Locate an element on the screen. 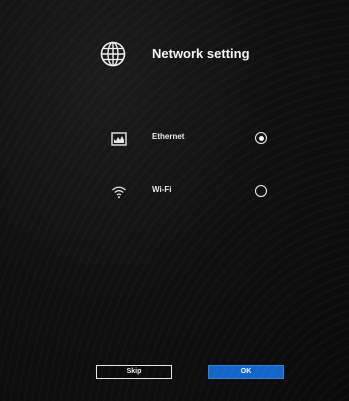  radio-selected-dot is located at coordinates (261, 138).